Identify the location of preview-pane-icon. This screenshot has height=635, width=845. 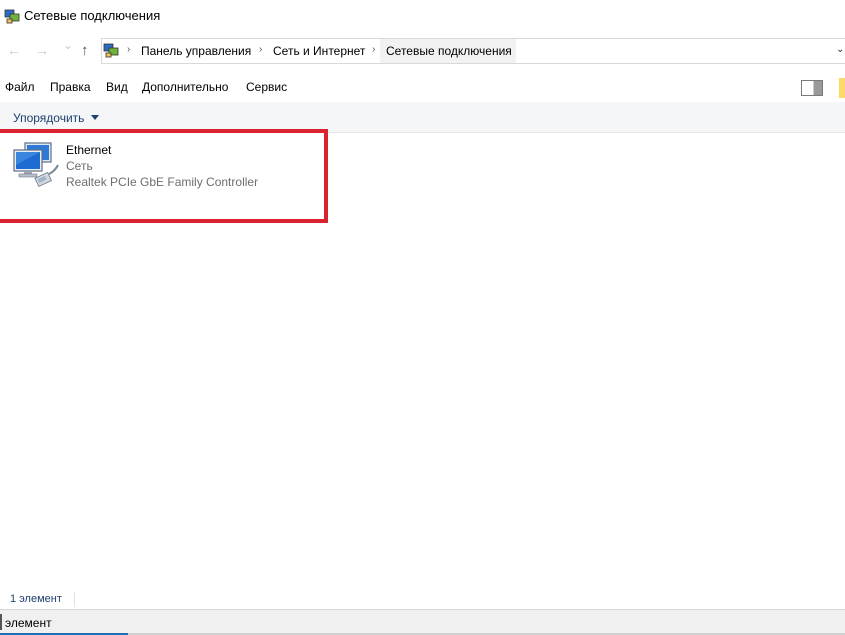
(812, 88).